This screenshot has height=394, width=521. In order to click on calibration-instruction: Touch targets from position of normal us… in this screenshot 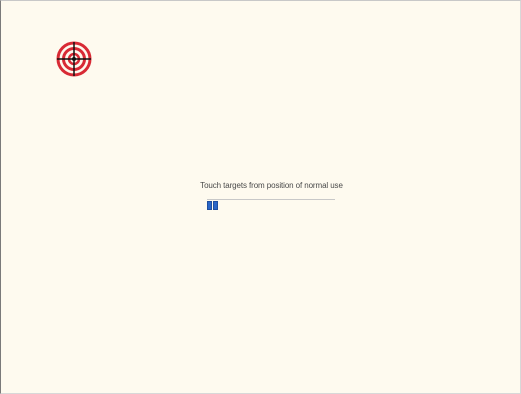, I will do `click(271, 185)`.